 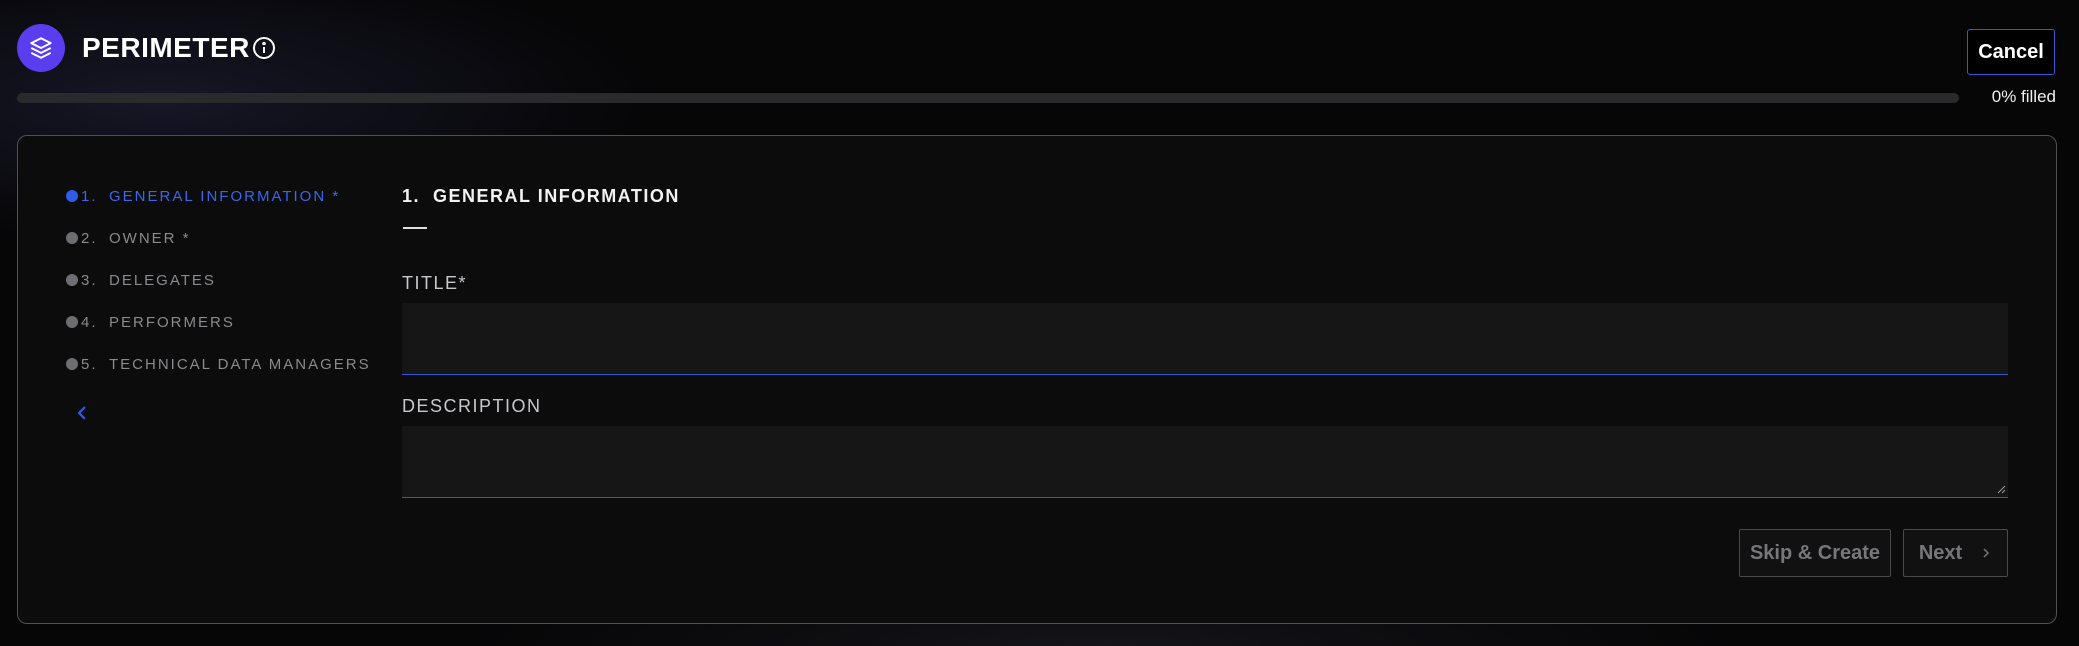 I want to click on app-title: PERIMETER, so click(x=166, y=47).